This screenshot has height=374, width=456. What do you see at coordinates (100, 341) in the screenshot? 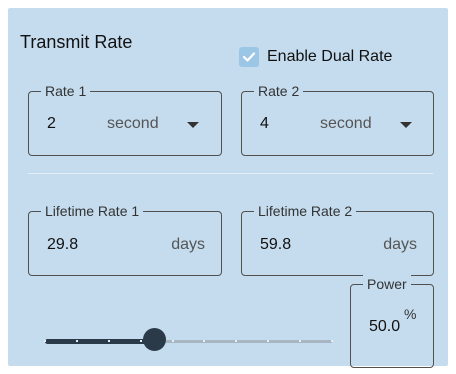
I see `power-slider-fill` at bounding box center [100, 341].